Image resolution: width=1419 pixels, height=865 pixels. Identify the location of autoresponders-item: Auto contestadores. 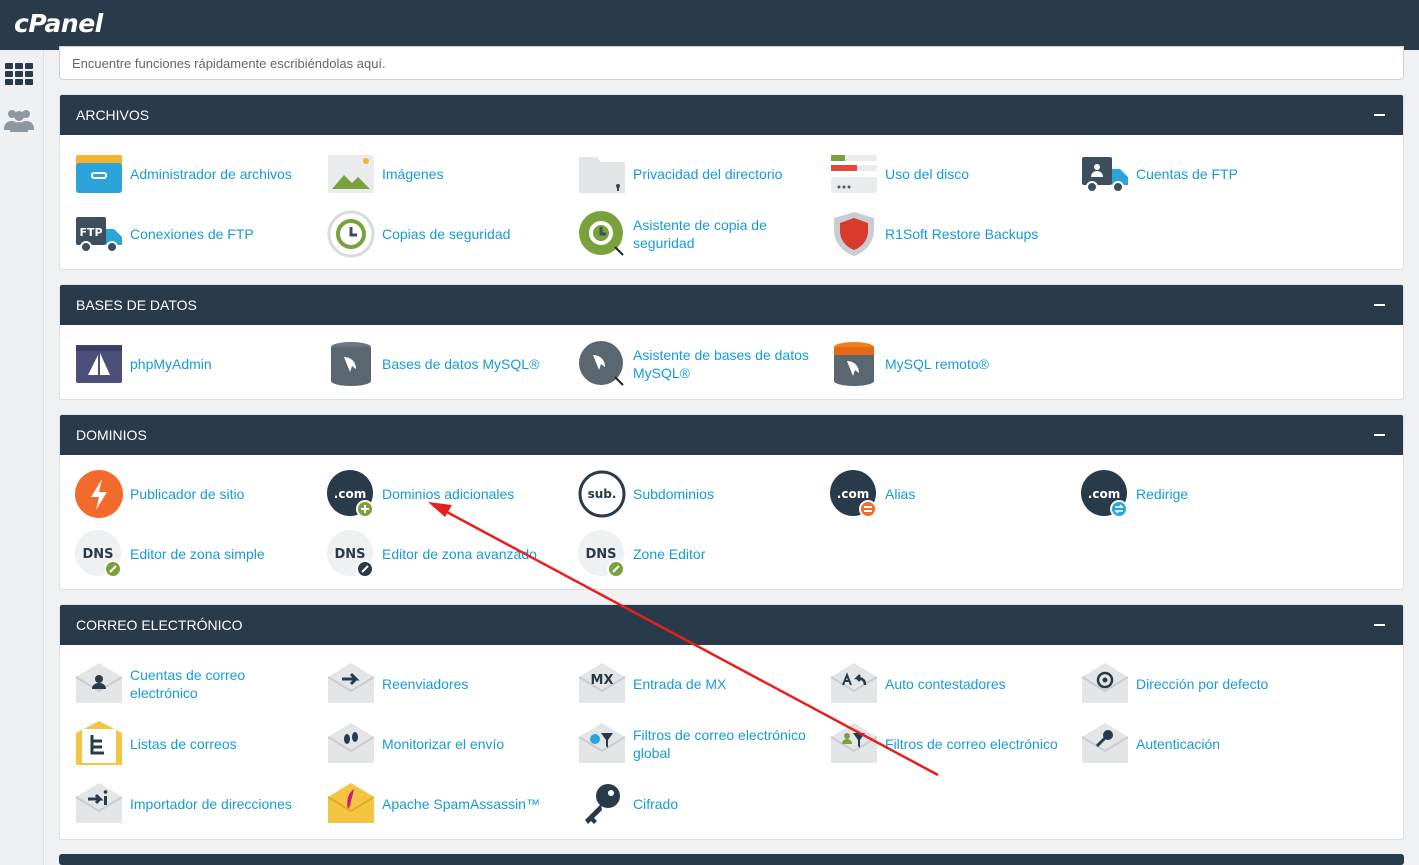
(954, 684).